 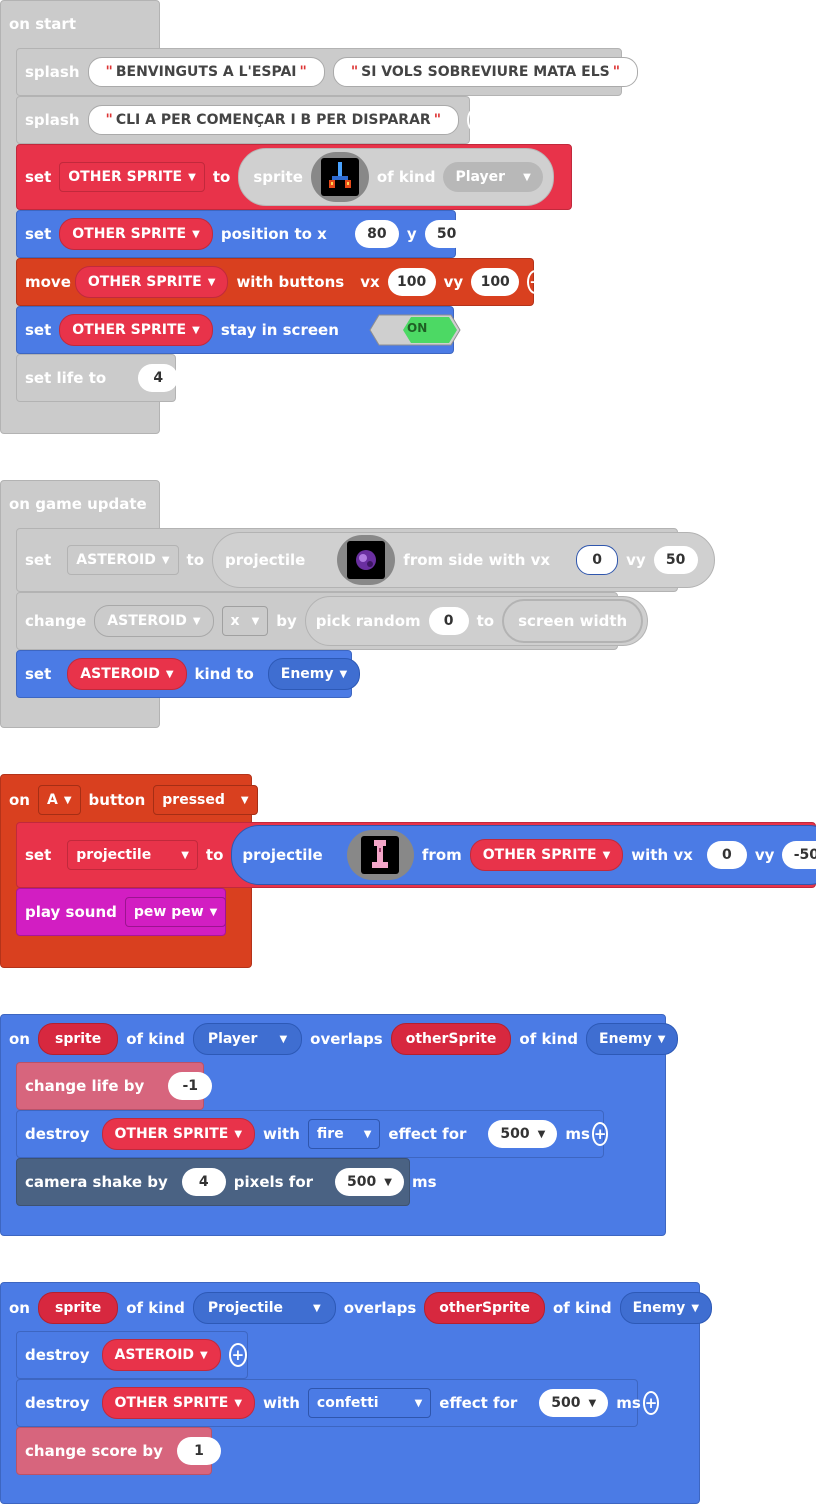 I want to click on vy-input: 50, so click(x=675, y=560).